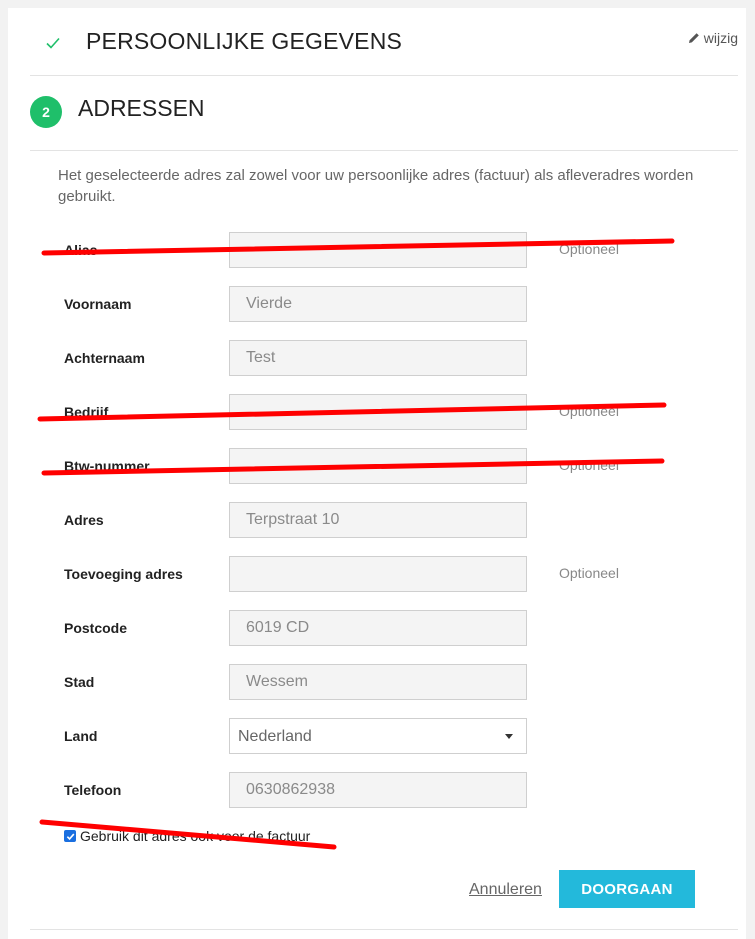  Describe the element at coordinates (275, 736) in the screenshot. I see `country-selected-value: Nederland` at that location.